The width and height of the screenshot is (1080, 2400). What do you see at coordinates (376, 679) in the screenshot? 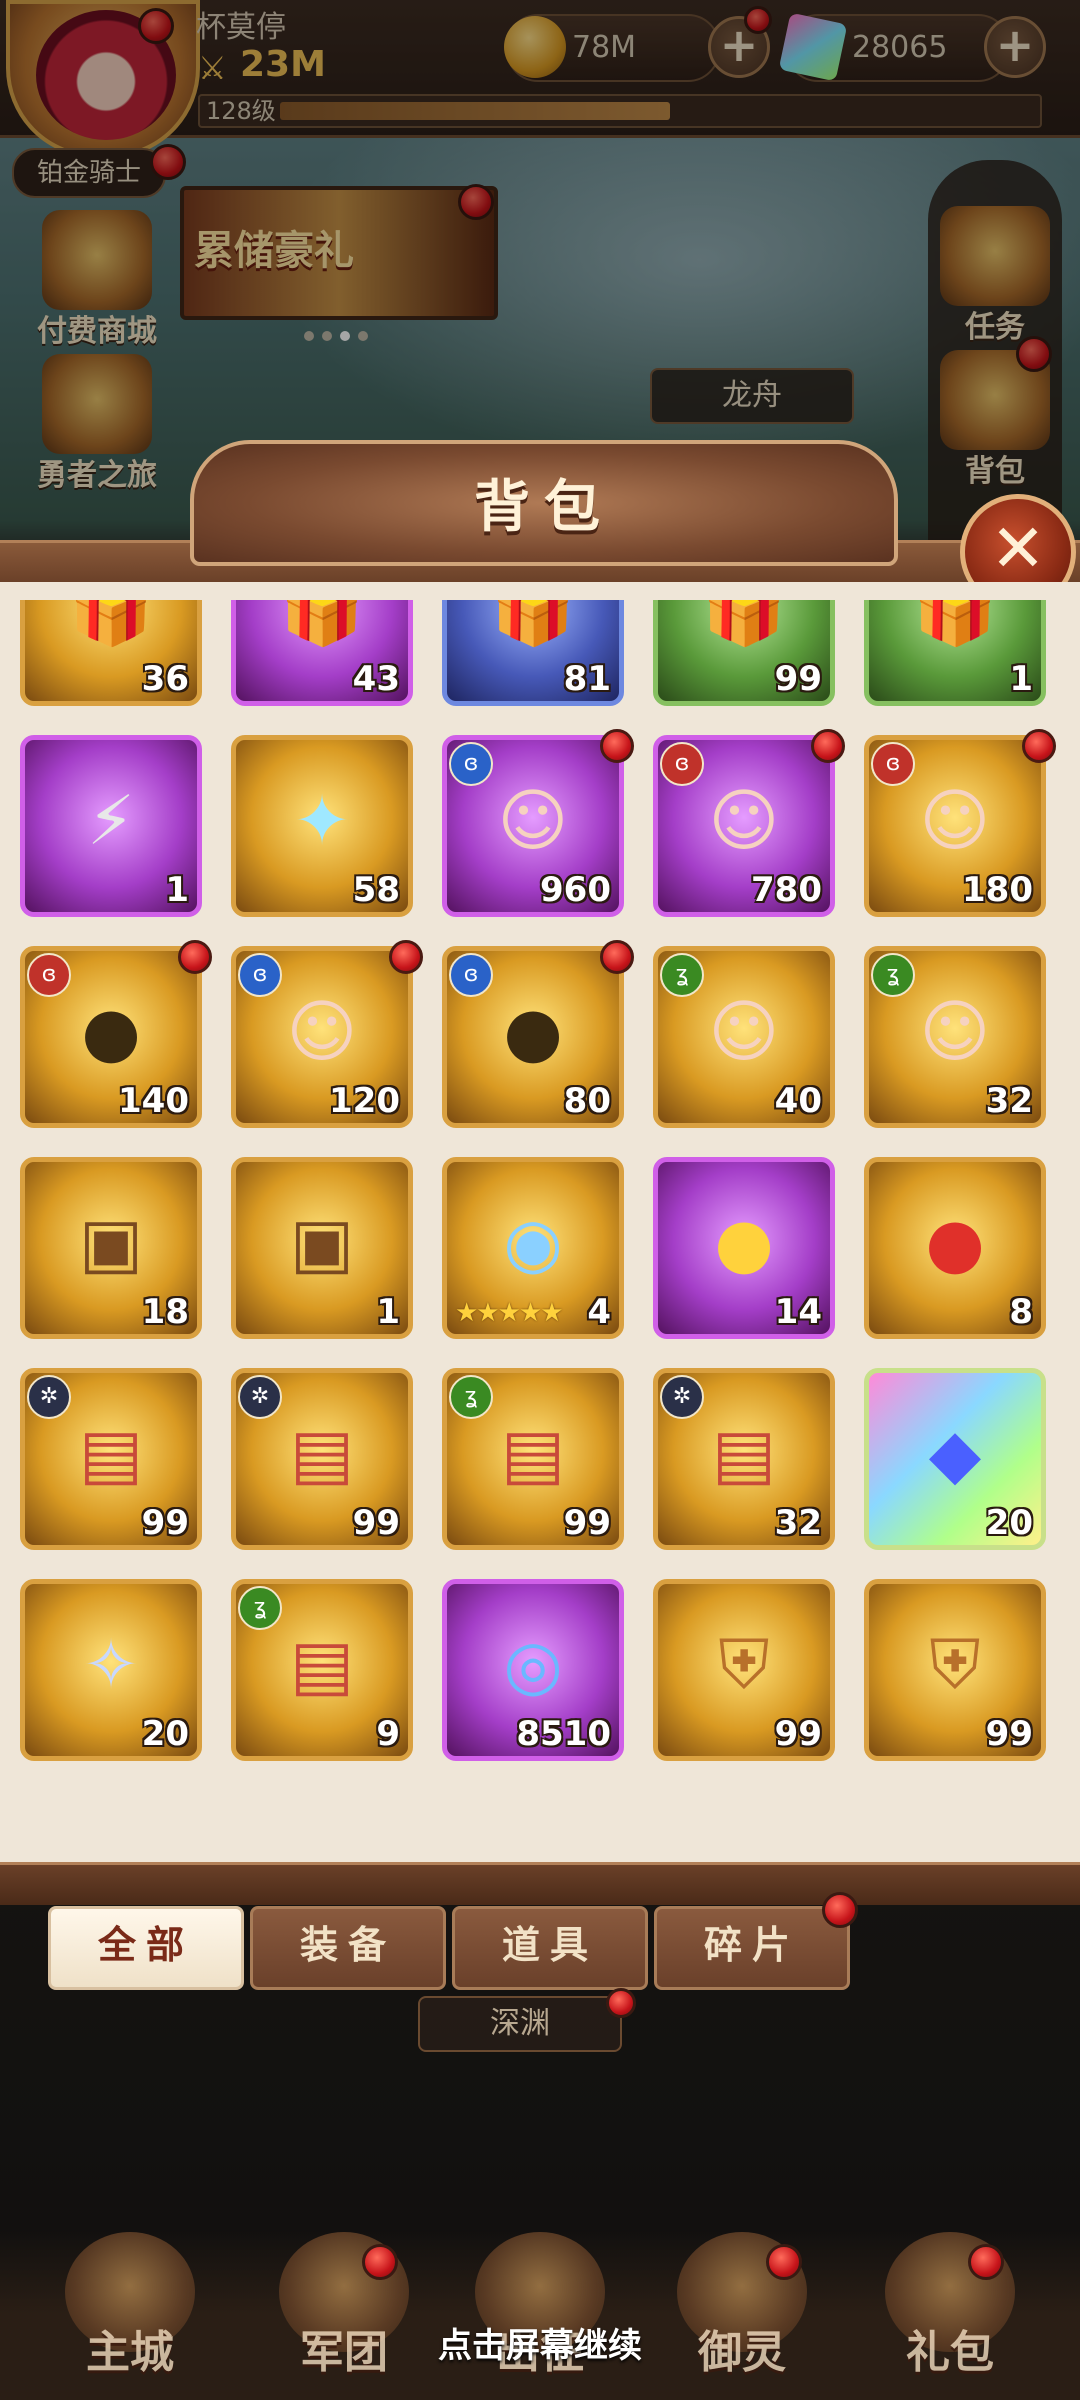
I see `item-count: 43` at bounding box center [376, 679].